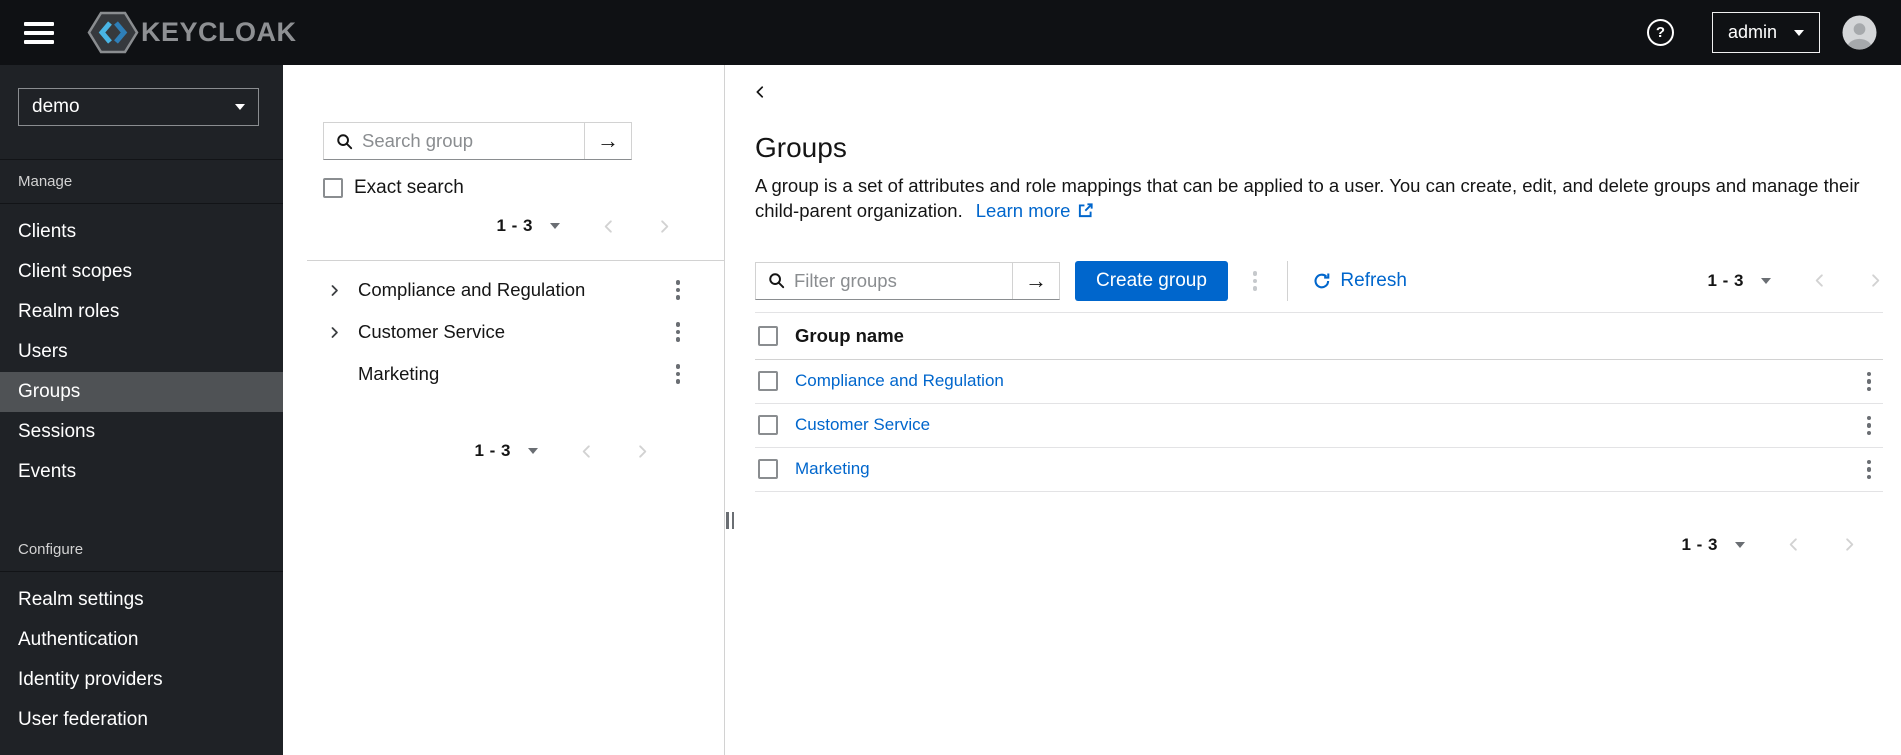  What do you see at coordinates (469, 141) in the screenshot?
I see `group-search-input` at bounding box center [469, 141].